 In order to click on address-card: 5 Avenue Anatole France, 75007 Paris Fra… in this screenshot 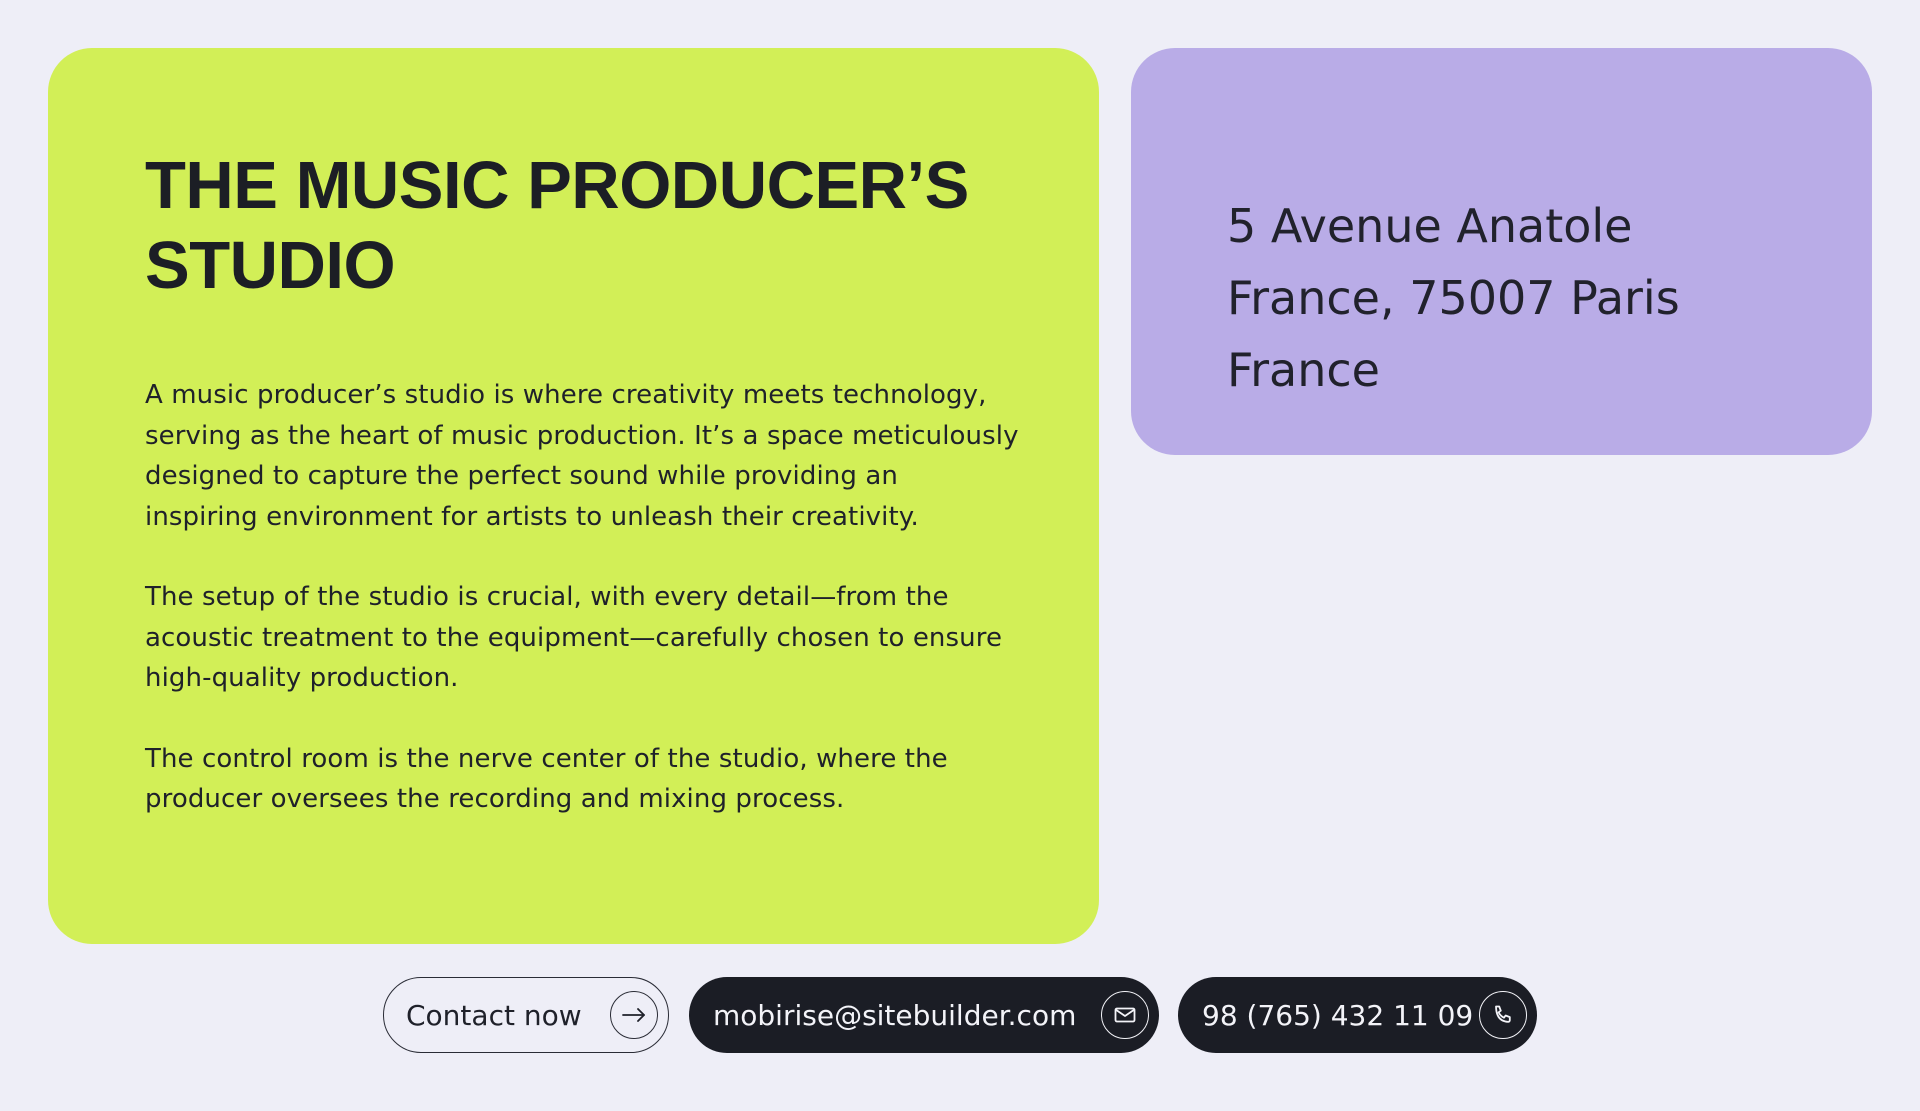, I will do `click(1501, 251)`.